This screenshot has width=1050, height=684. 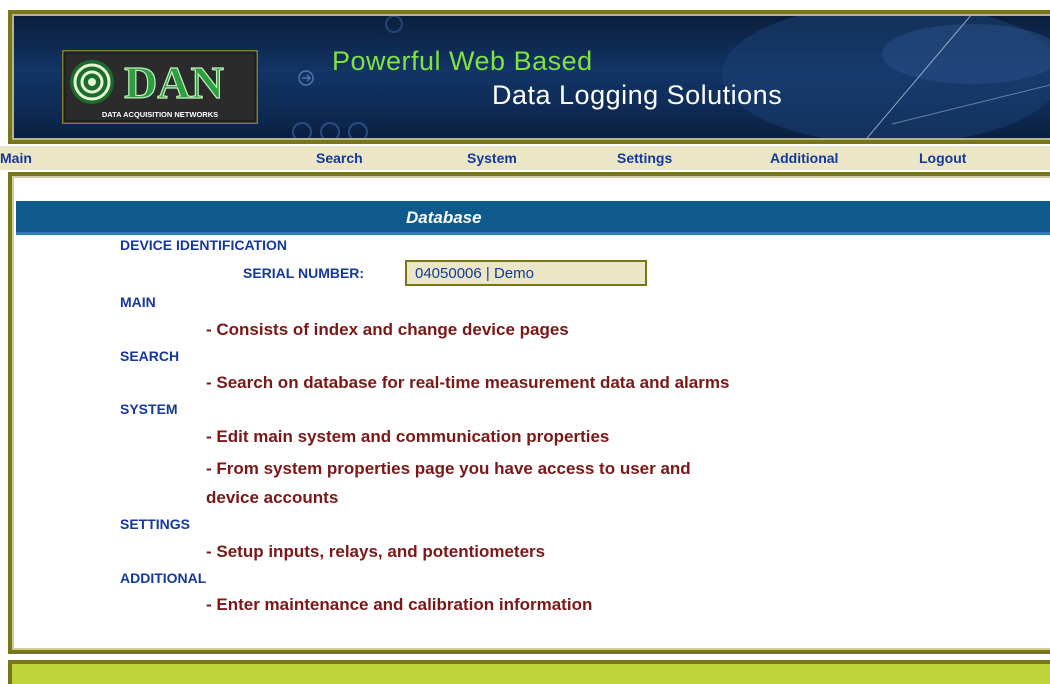 I want to click on section-desc-system-3: device accounts, so click(x=272, y=497).